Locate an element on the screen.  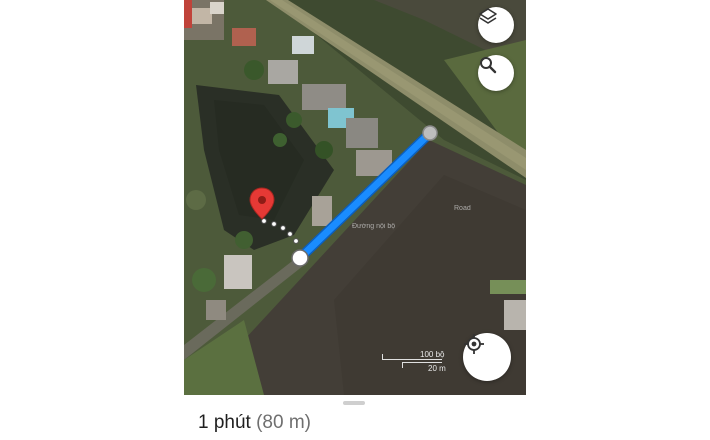
search-button is located at coordinates (496, 73).